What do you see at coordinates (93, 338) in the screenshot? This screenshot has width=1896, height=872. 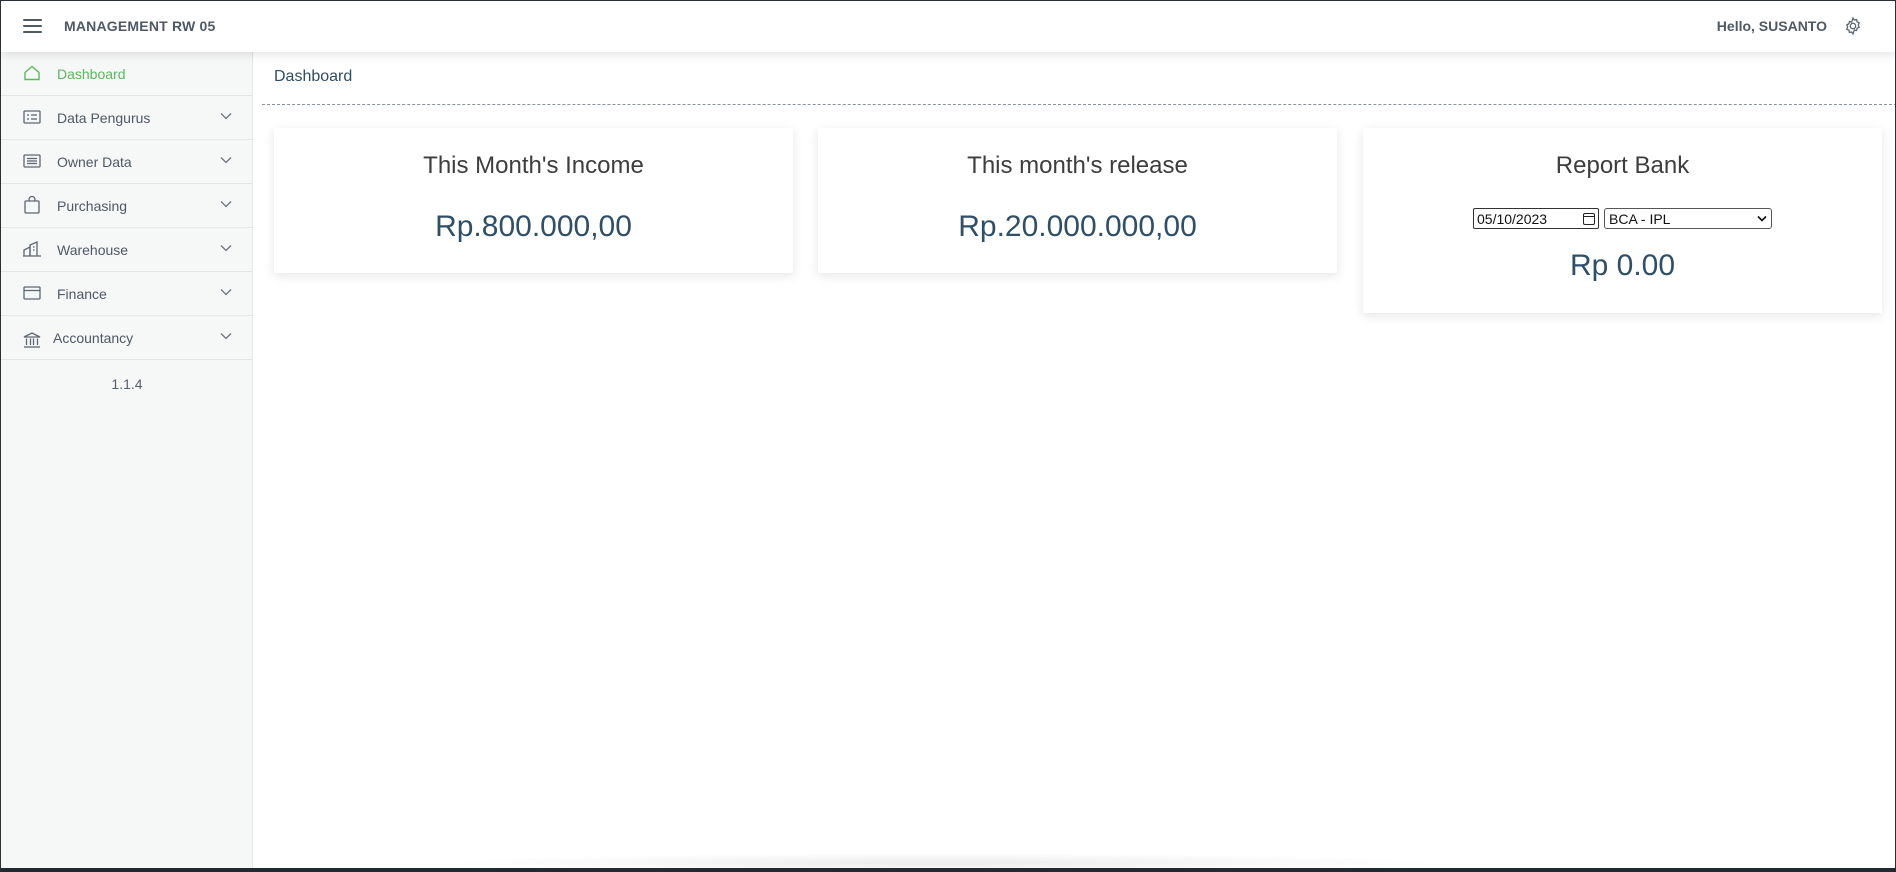 I see `sidebar-item-label: Accountancy` at bounding box center [93, 338].